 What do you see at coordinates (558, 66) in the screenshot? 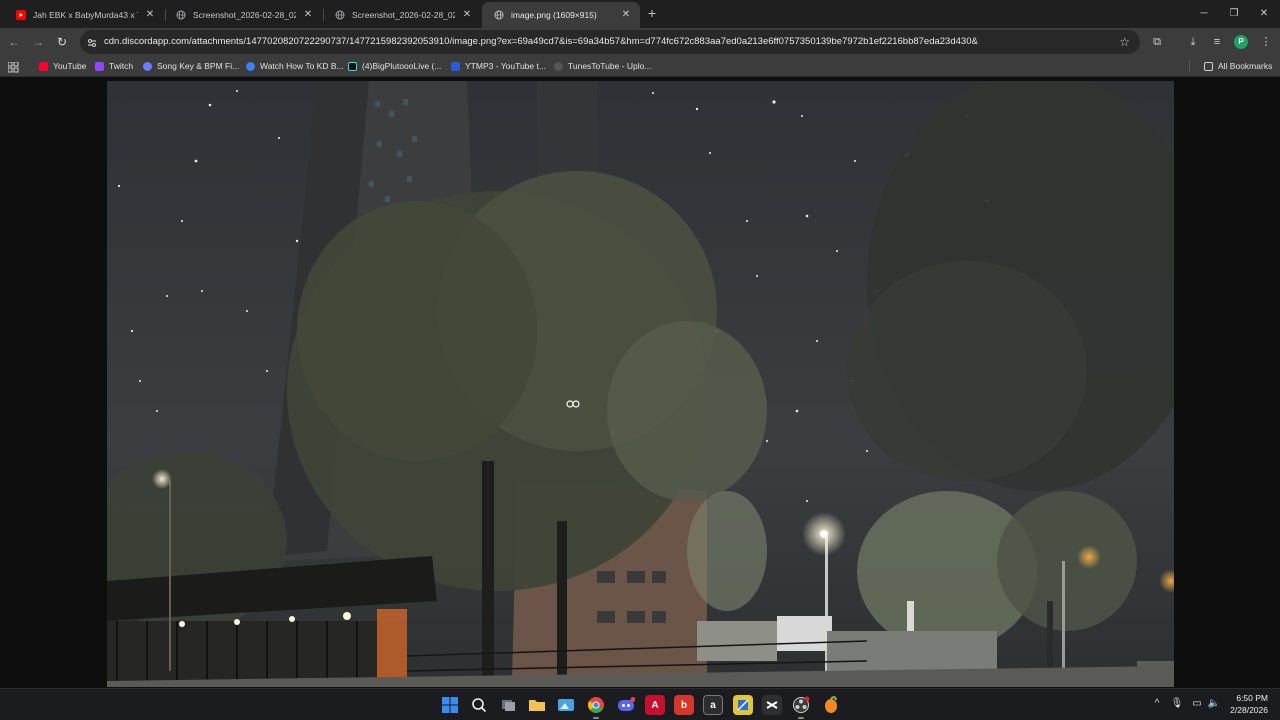
I see `tunestotube-icon` at bounding box center [558, 66].